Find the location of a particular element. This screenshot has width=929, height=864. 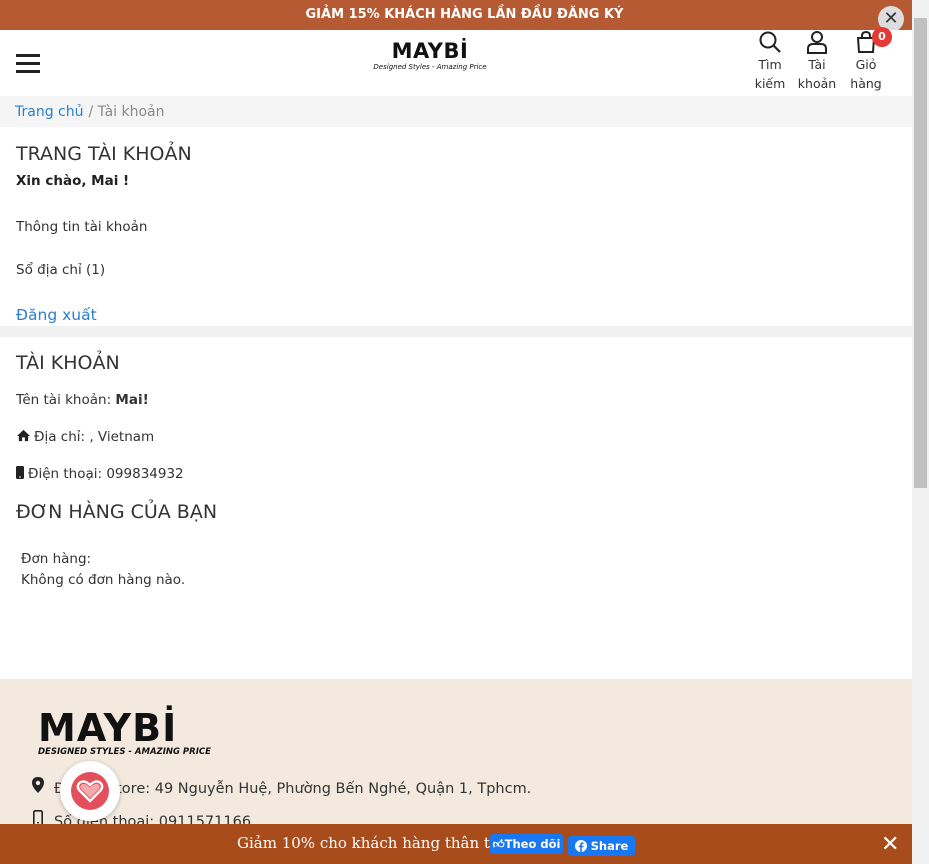

cart-label-1: Giỏ is located at coordinates (866, 64).